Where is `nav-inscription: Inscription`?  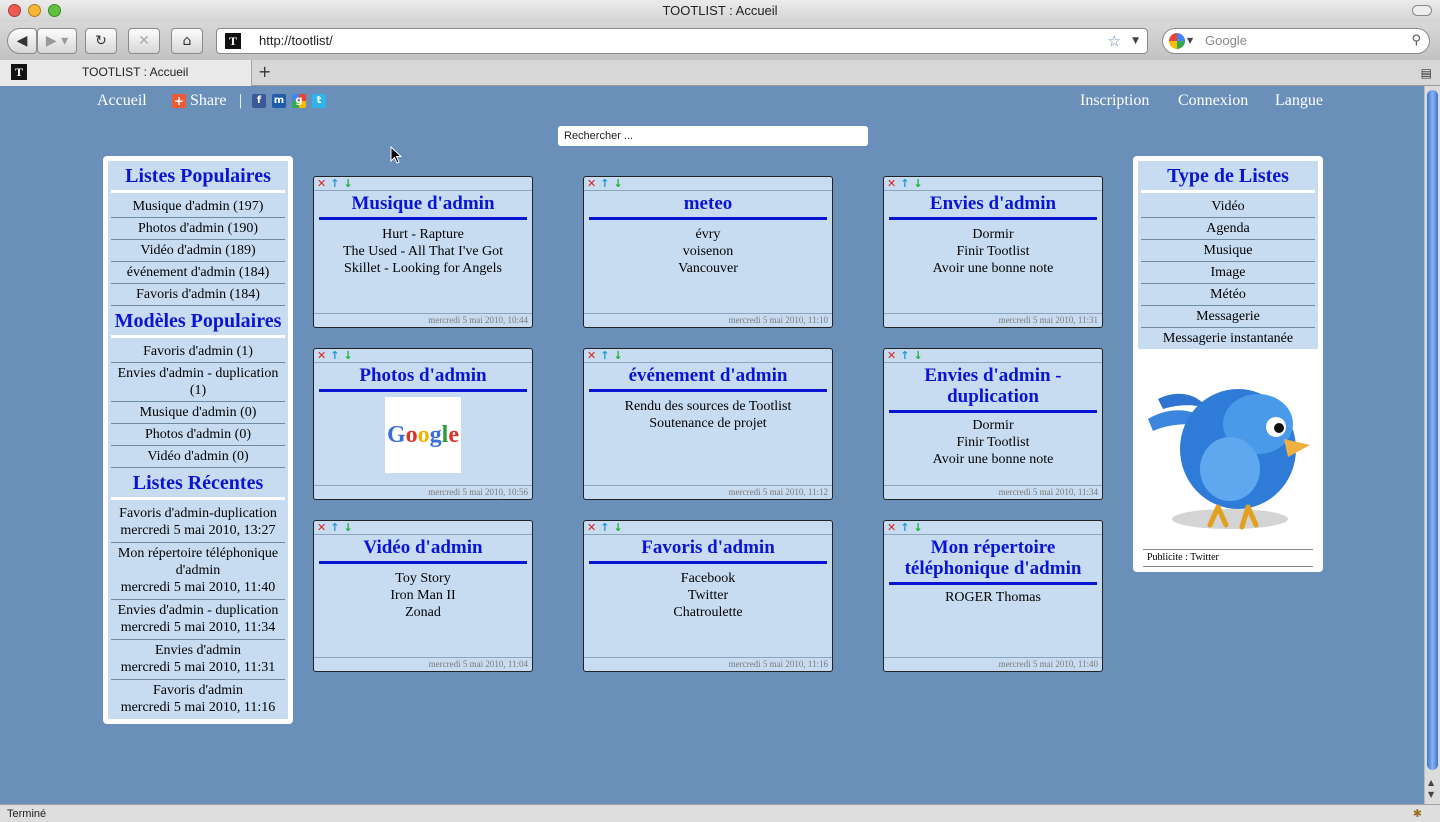
nav-inscription: Inscription is located at coordinates (1114, 101).